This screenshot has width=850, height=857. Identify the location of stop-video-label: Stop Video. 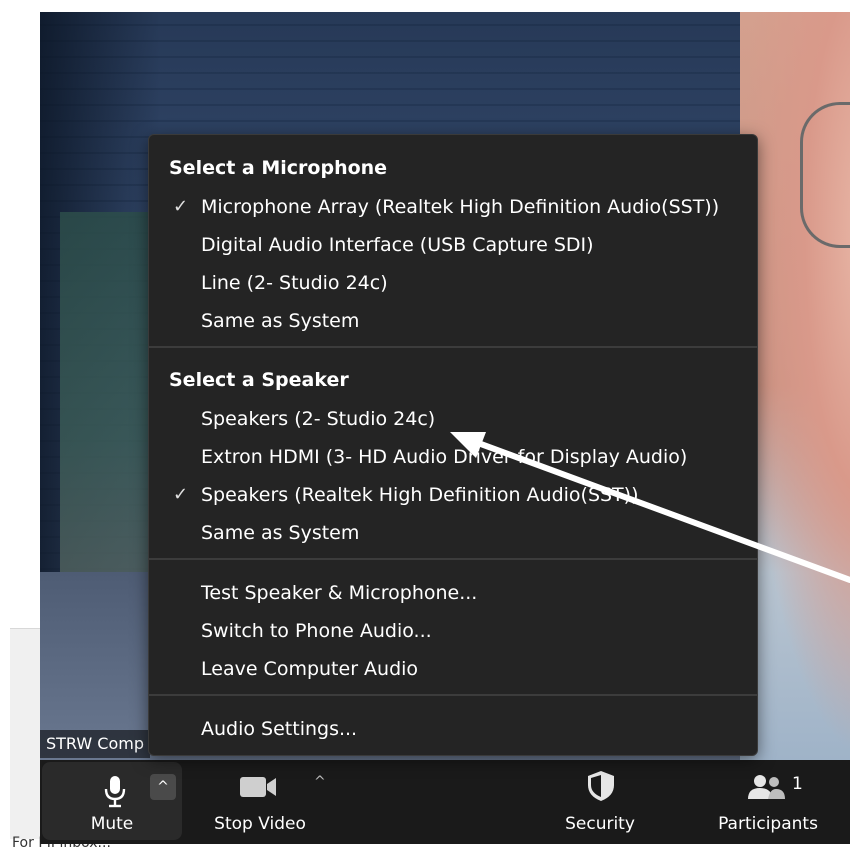
(260, 824).